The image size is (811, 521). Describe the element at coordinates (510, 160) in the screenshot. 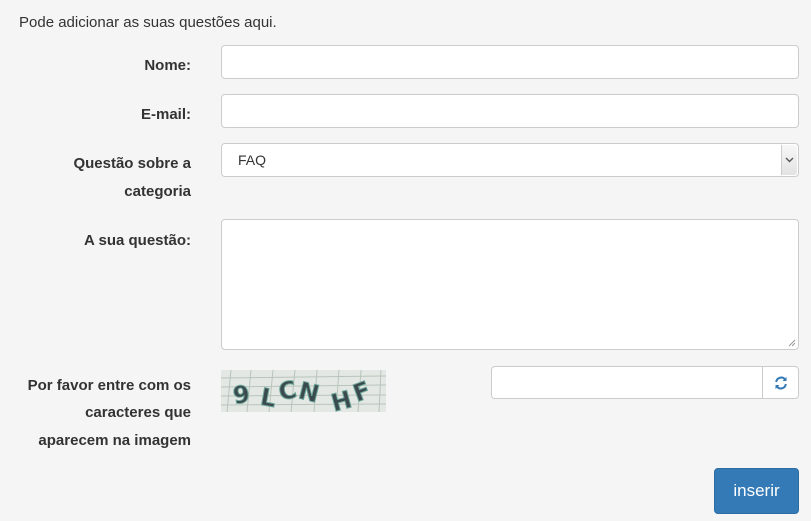

I see `category-select: FAQ` at that location.